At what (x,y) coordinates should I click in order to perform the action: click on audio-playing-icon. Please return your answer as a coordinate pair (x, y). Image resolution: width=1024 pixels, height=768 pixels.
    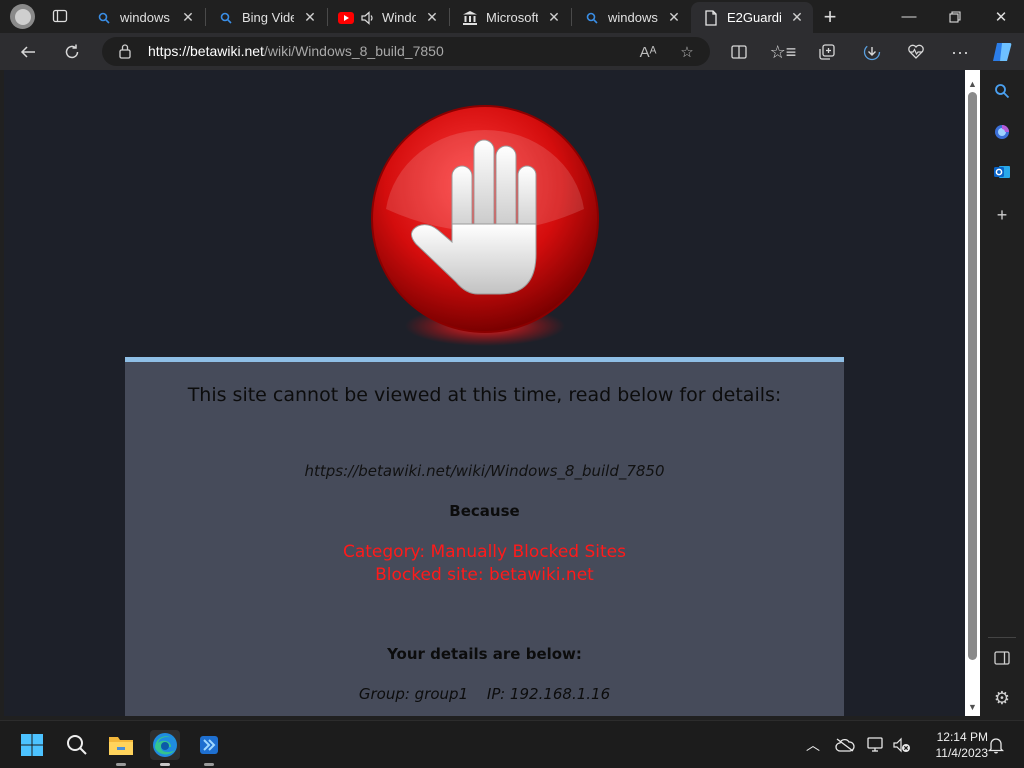
    Looking at the image, I should click on (368, 18).